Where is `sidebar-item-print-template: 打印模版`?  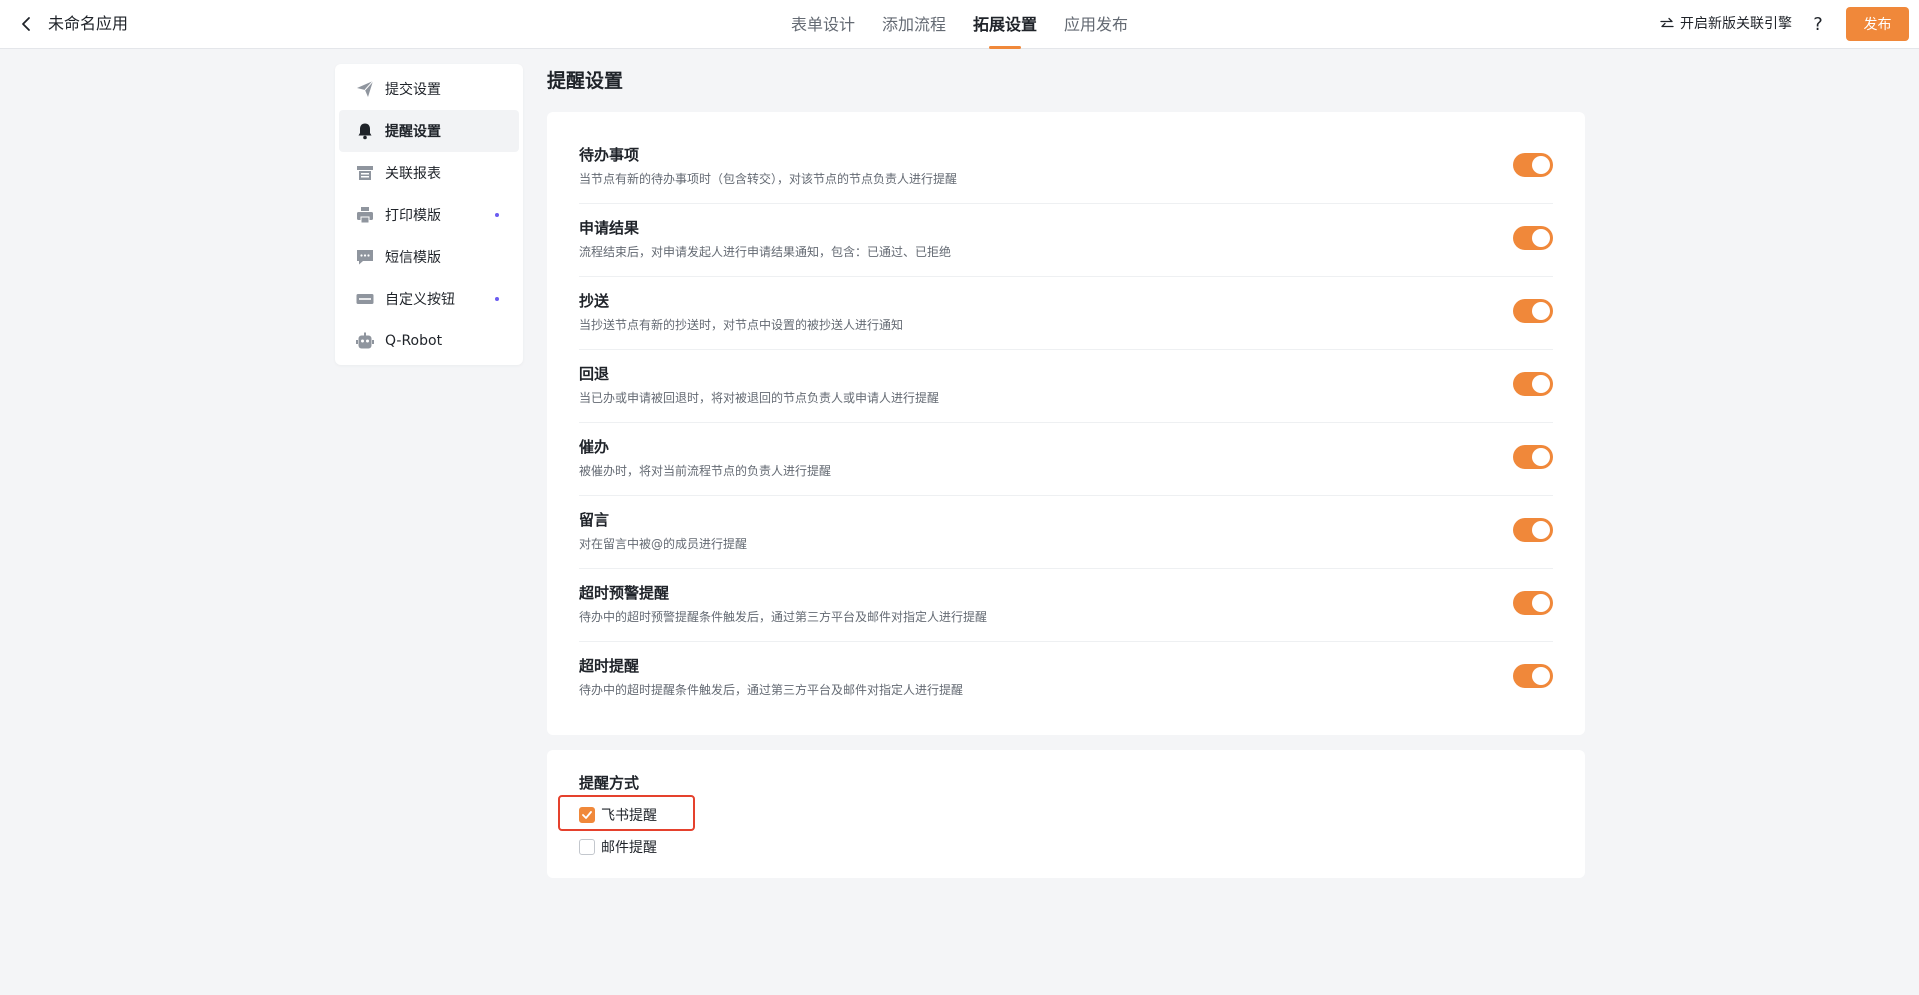
sidebar-item-print-template: 打印模版 is located at coordinates (429, 215).